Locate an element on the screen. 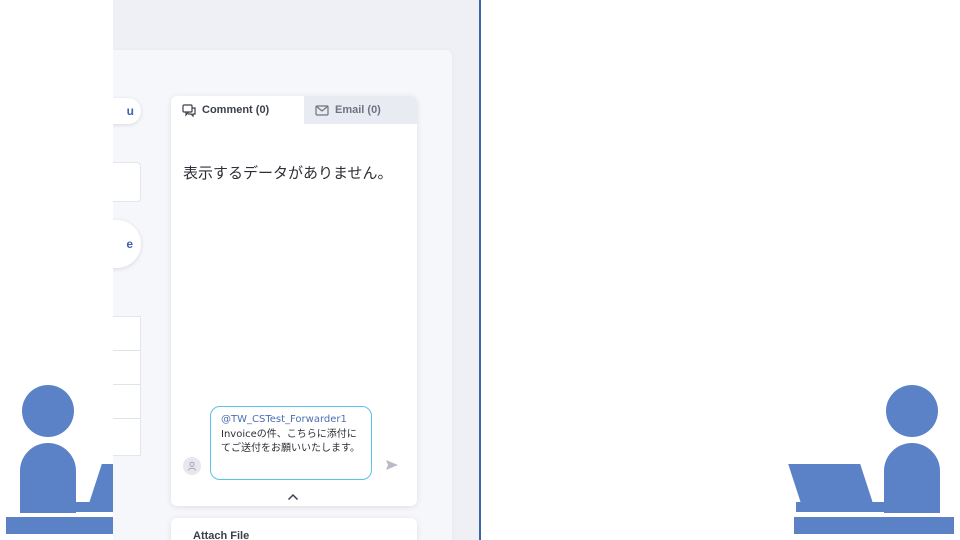 The width and height of the screenshot is (960, 540). empty-state-message: 表示するデータがありません。 is located at coordinates (288, 173).